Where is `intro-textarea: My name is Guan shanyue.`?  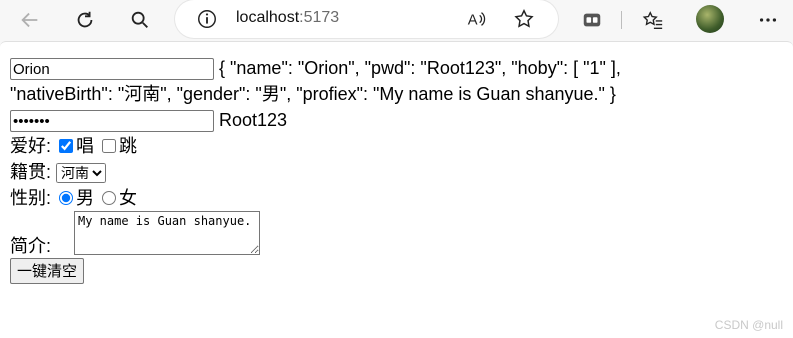
intro-textarea: My name is Guan shanyue. is located at coordinates (167, 233).